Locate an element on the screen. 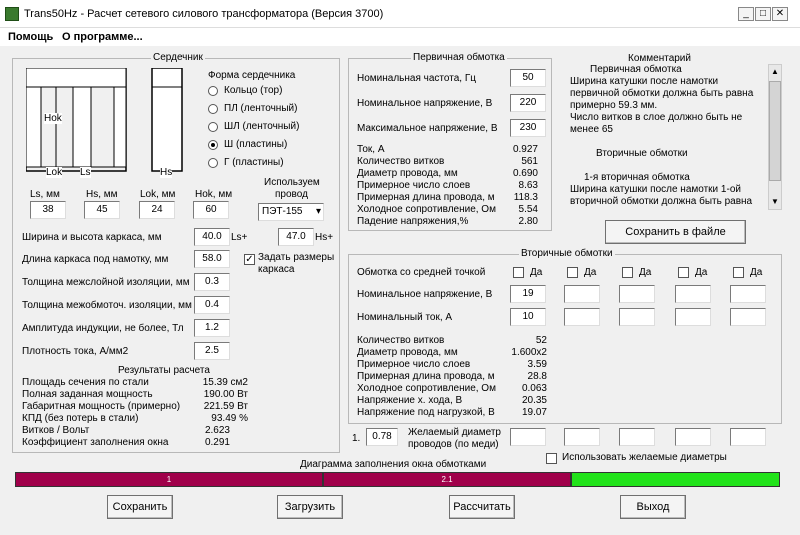 The image size is (800, 535). midpoint-label: Обмотка со средней точкой is located at coordinates (421, 272).